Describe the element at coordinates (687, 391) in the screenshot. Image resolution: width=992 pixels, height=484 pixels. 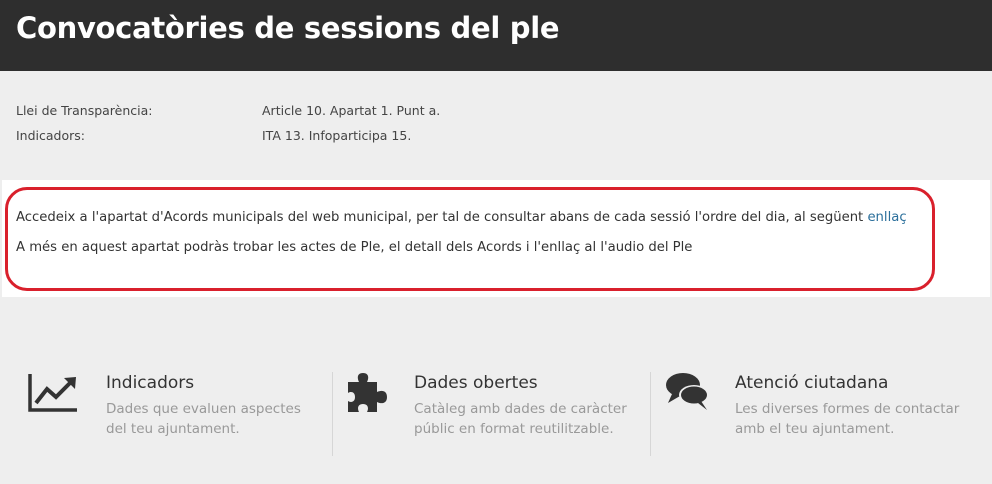
I see `chat-bubbles-icon` at that location.